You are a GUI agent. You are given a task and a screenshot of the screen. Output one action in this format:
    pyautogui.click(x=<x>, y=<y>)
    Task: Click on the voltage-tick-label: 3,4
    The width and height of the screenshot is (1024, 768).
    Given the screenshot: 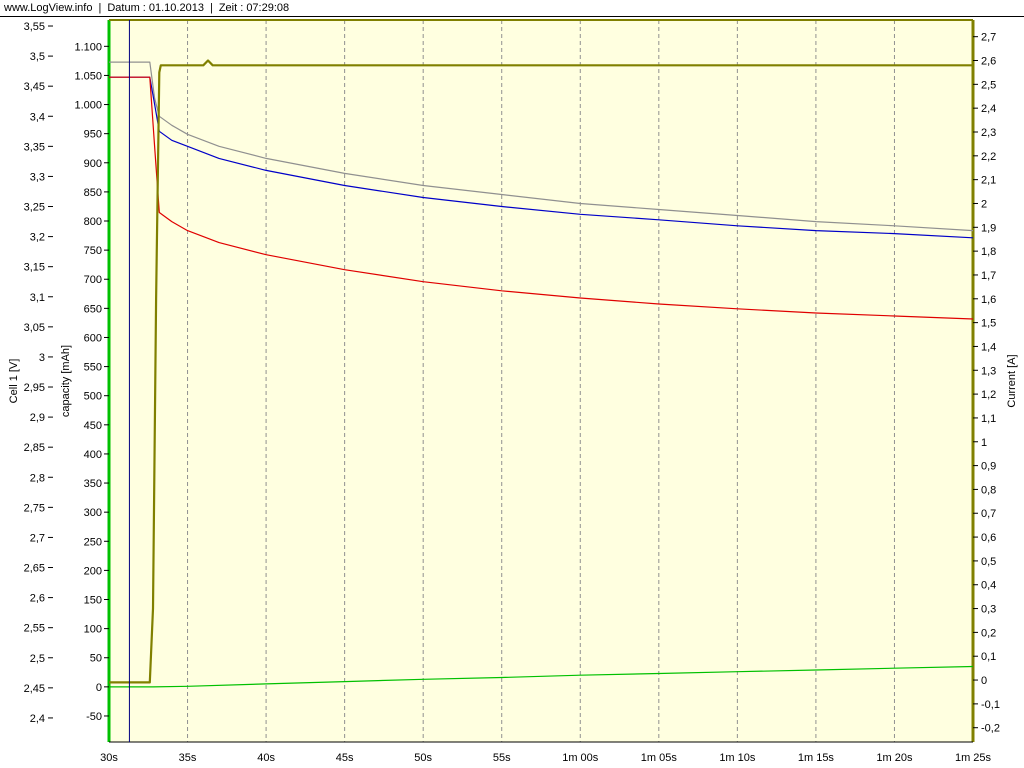 What is the action you would take?
    pyautogui.click(x=37, y=117)
    